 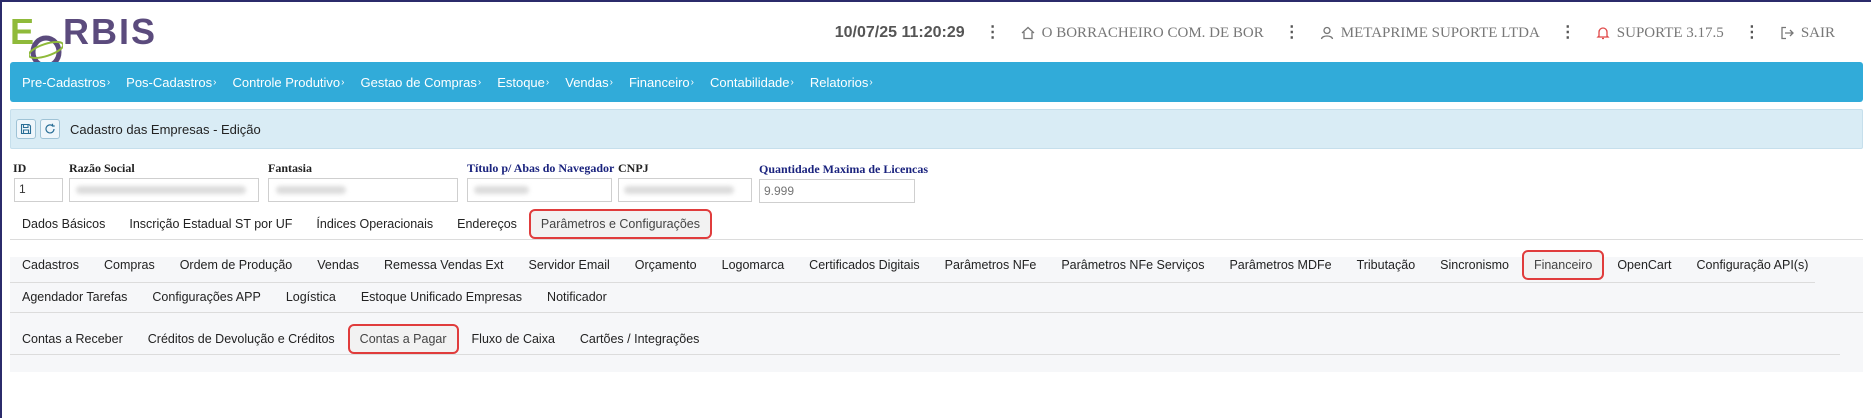 What do you see at coordinates (899, 32) in the screenshot?
I see `datetime: 10/07/25 11:20:29` at bounding box center [899, 32].